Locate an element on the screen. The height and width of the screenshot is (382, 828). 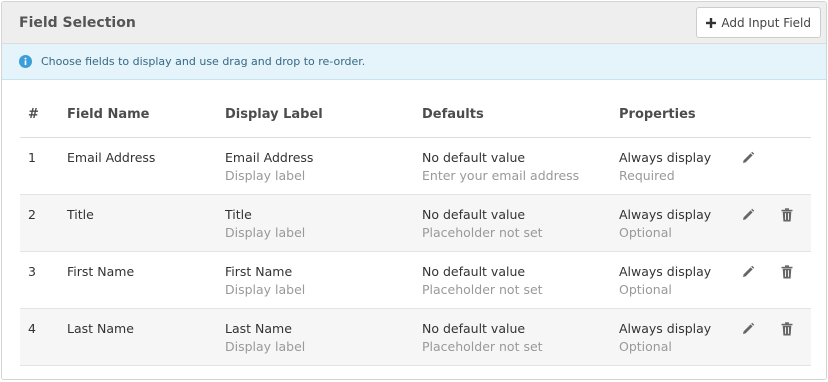
panel-title: Field Selection is located at coordinates (77, 22).